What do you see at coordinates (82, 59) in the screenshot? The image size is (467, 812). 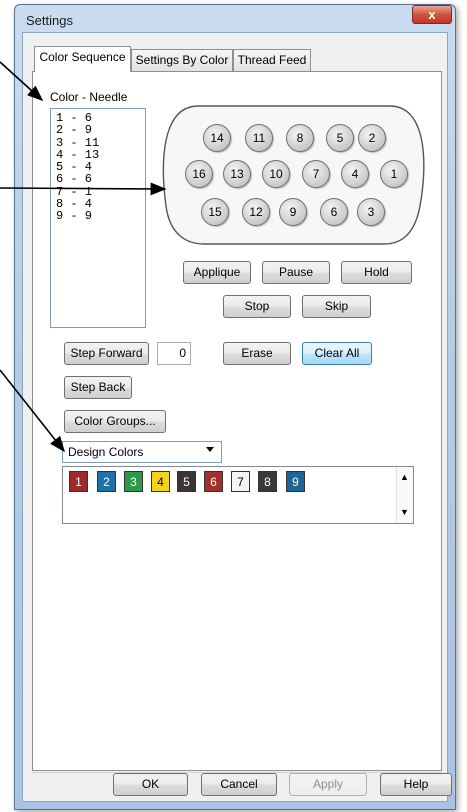 I see `tab-color-sequence: Color Sequence` at bounding box center [82, 59].